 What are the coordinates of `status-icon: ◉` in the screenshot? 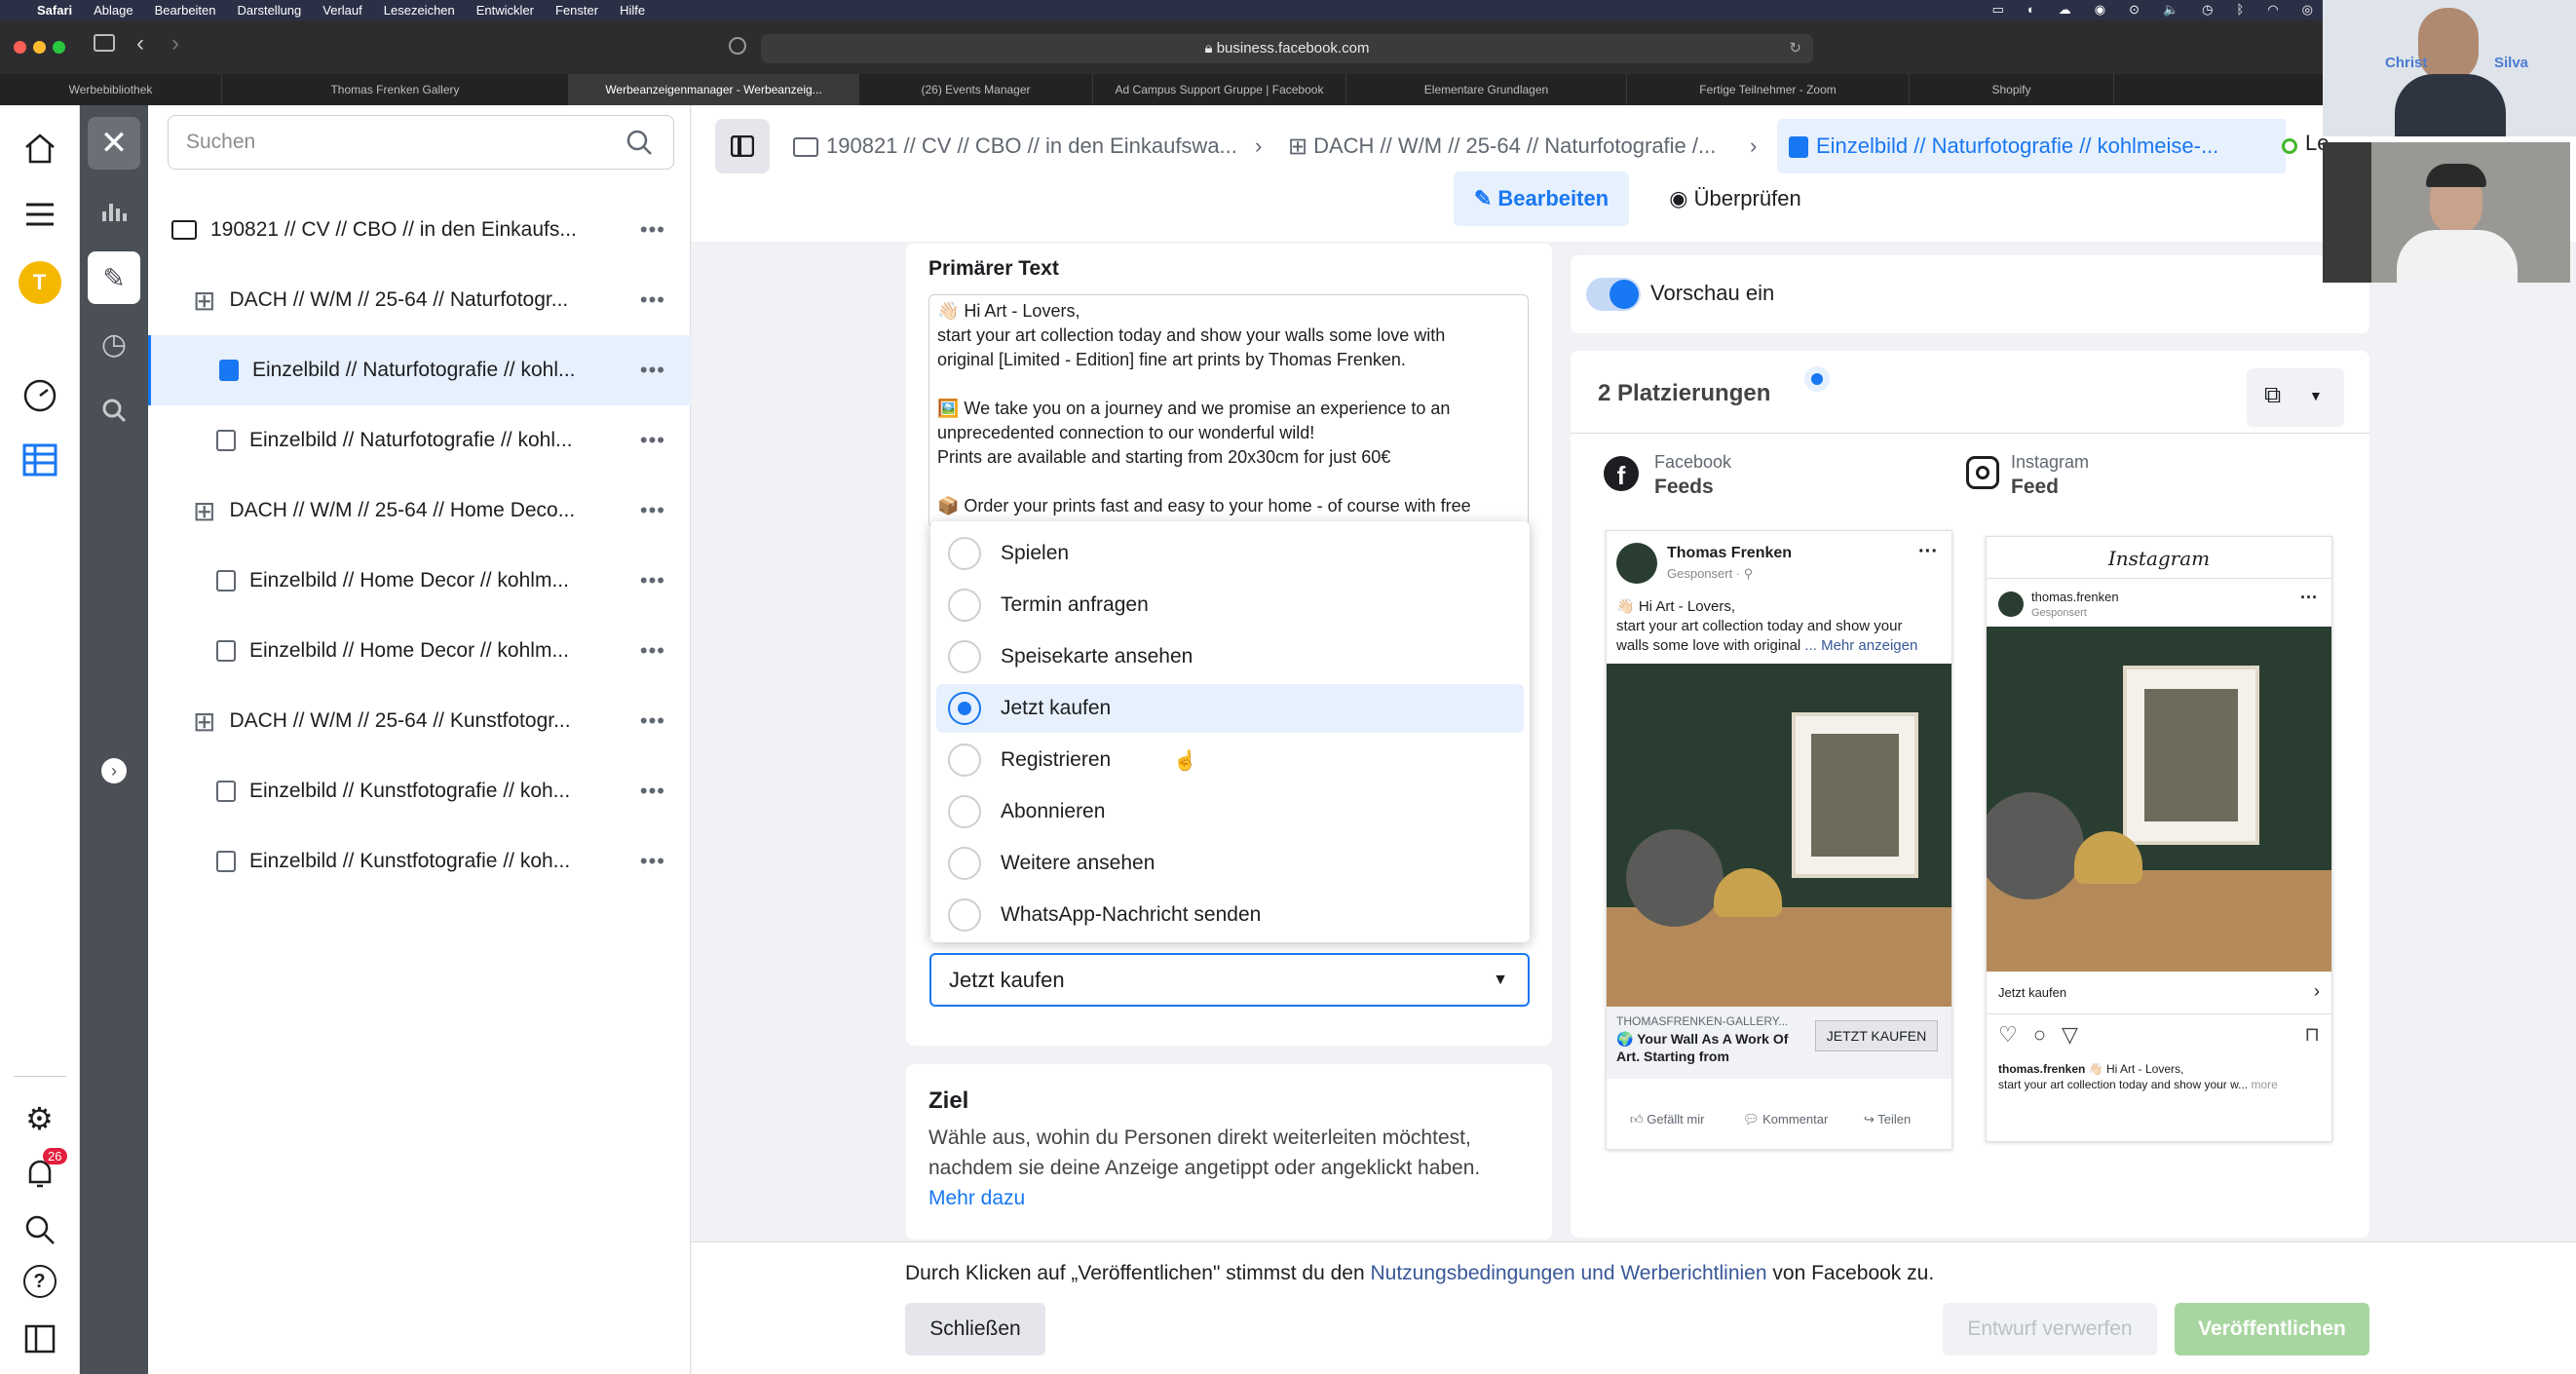 It's located at (2100, 10).